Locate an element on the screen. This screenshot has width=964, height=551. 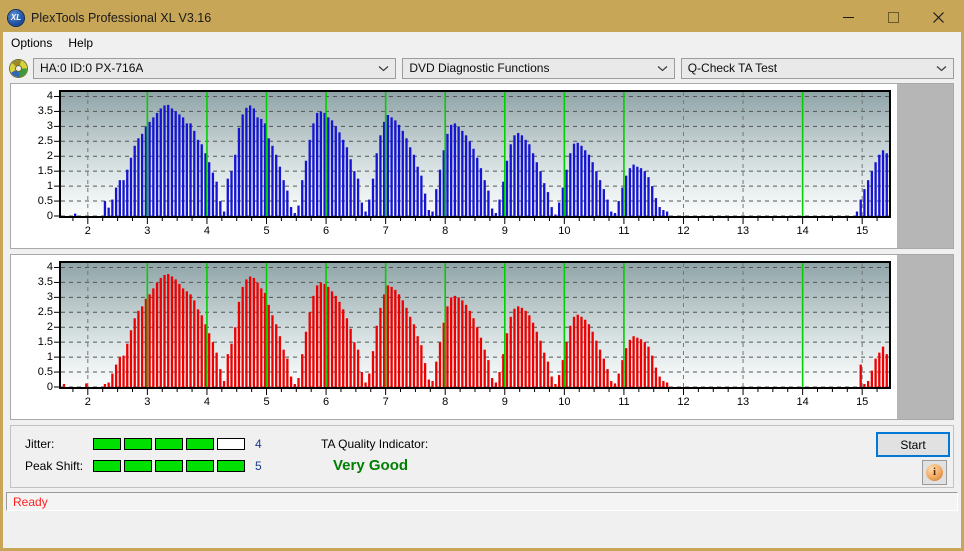
maximize-button is located at coordinates (893, 17).